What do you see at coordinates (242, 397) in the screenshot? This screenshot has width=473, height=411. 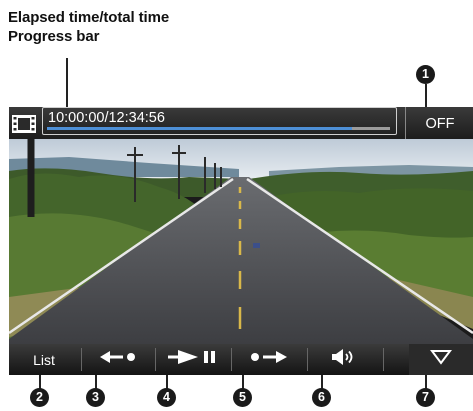 I see `callout-badge-5: 5` at bounding box center [242, 397].